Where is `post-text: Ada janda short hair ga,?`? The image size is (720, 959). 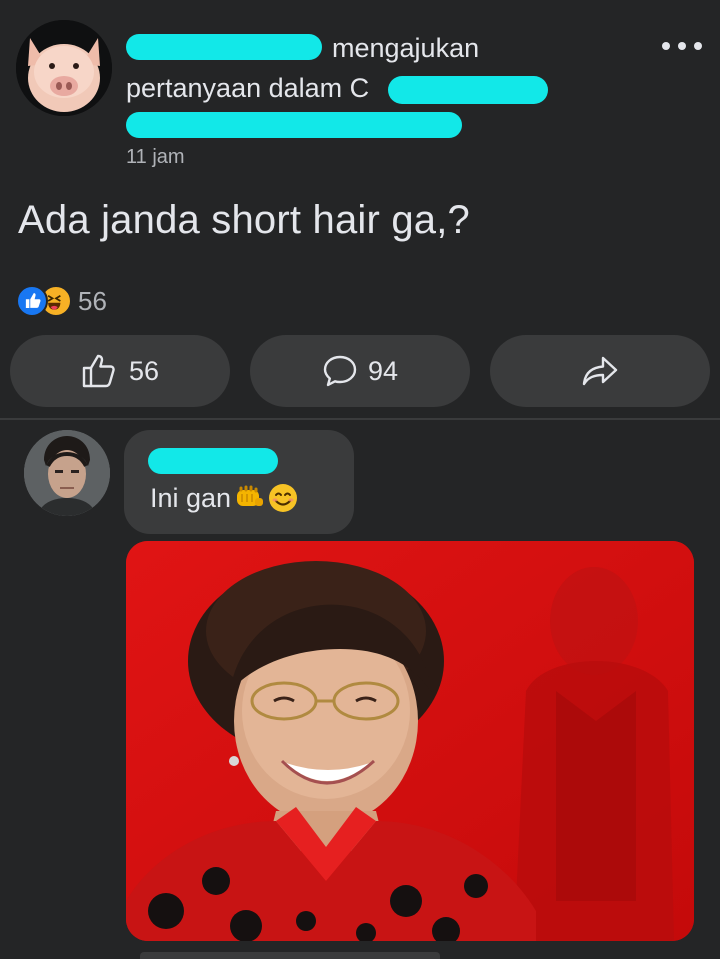
post-text: Ada janda short hair ga,? is located at coordinates (244, 220).